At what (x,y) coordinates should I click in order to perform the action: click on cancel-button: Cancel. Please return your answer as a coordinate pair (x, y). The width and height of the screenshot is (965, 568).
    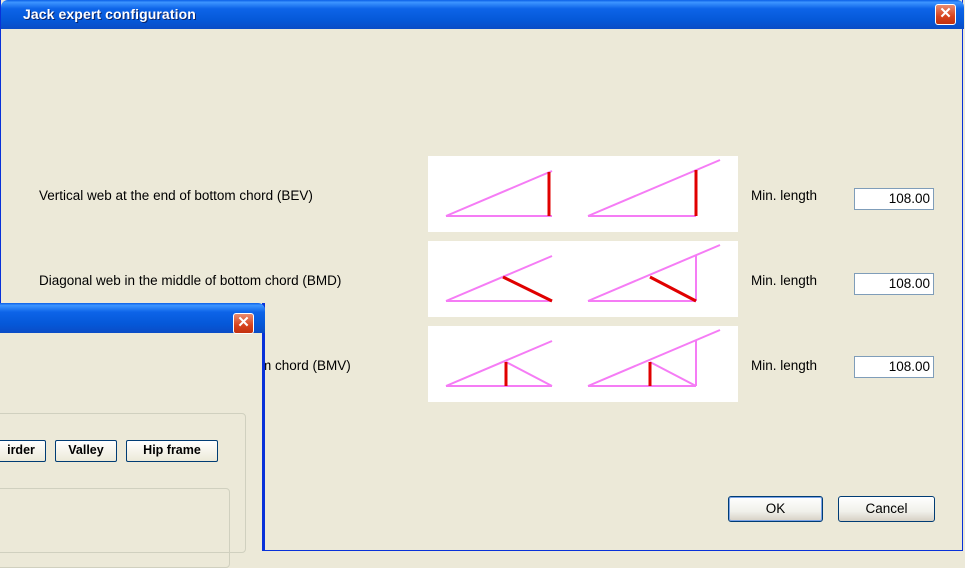
    Looking at the image, I should click on (886, 509).